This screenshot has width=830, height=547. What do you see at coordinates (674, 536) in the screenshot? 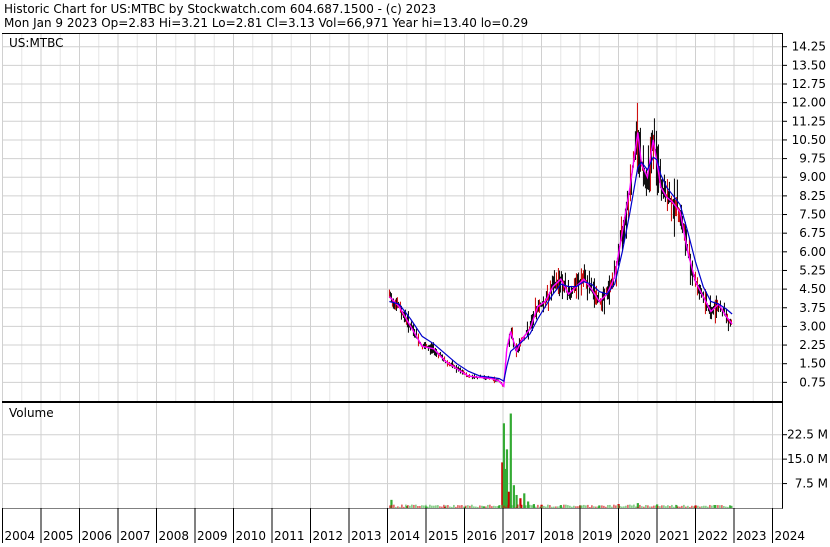
I see `x-tick-label: 2021` at bounding box center [674, 536].